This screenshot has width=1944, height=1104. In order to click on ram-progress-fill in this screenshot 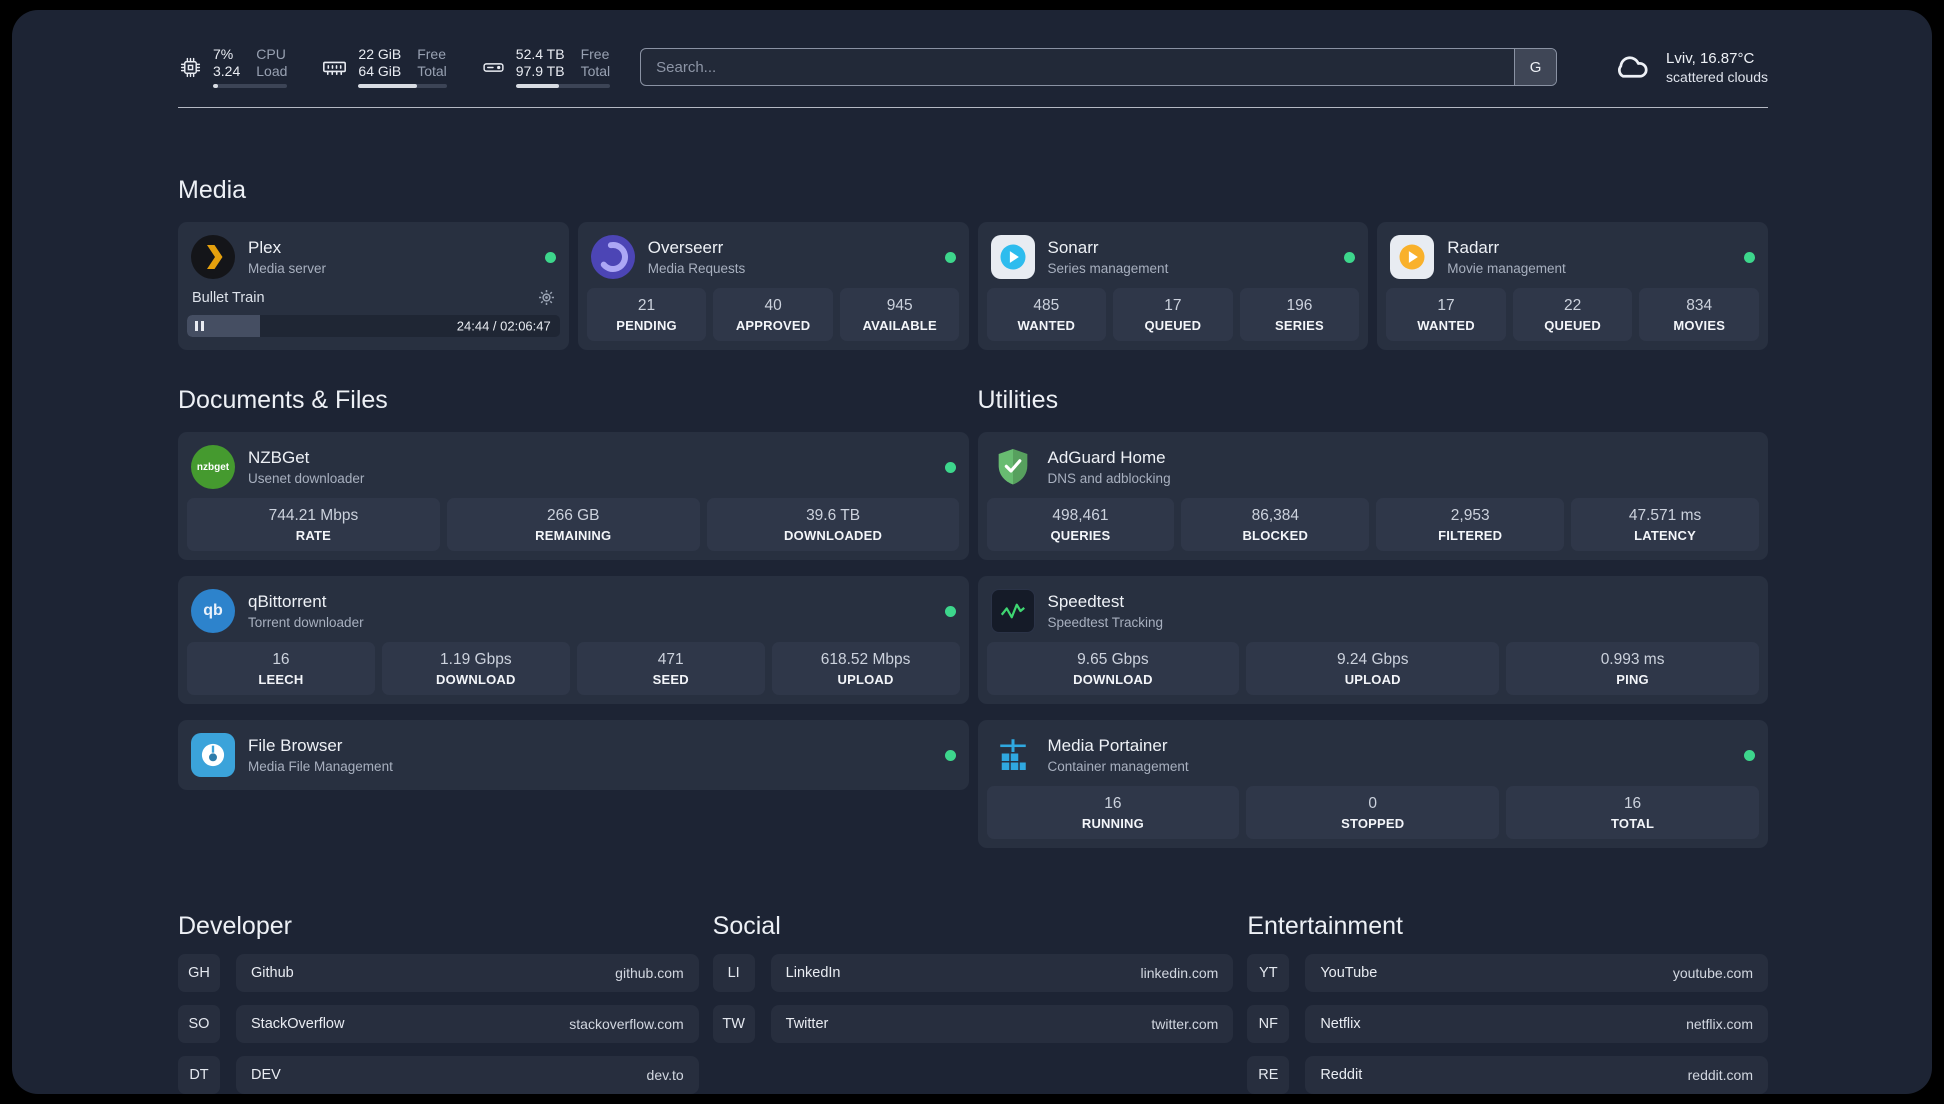, I will do `click(387, 86)`.